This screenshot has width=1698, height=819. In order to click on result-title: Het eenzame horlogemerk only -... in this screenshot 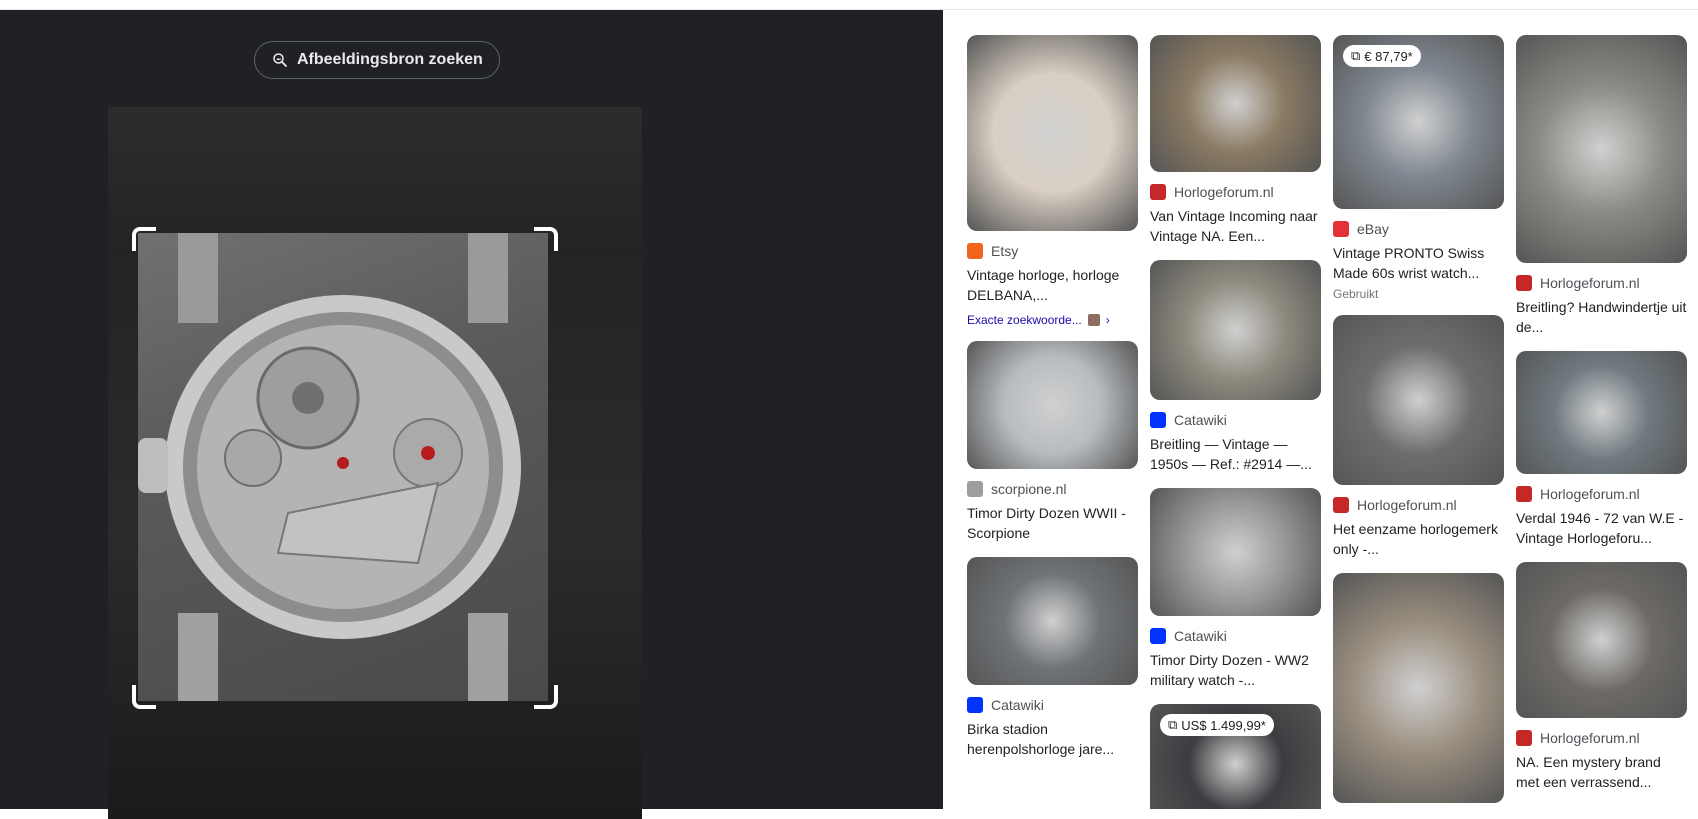, I will do `click(1418, 539)`.